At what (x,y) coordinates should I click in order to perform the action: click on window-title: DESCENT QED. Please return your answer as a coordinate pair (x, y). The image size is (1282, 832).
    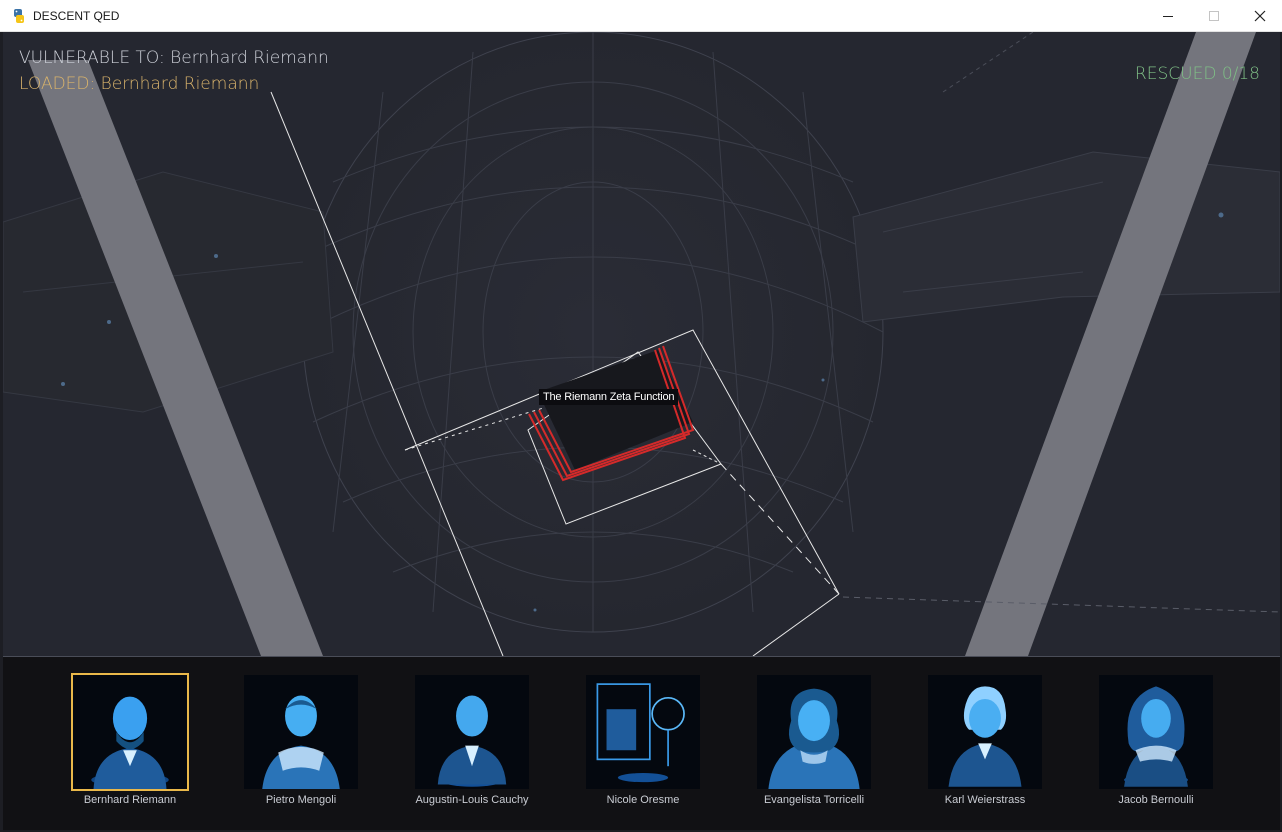
    Looking at the image, I should click on (76, 16).